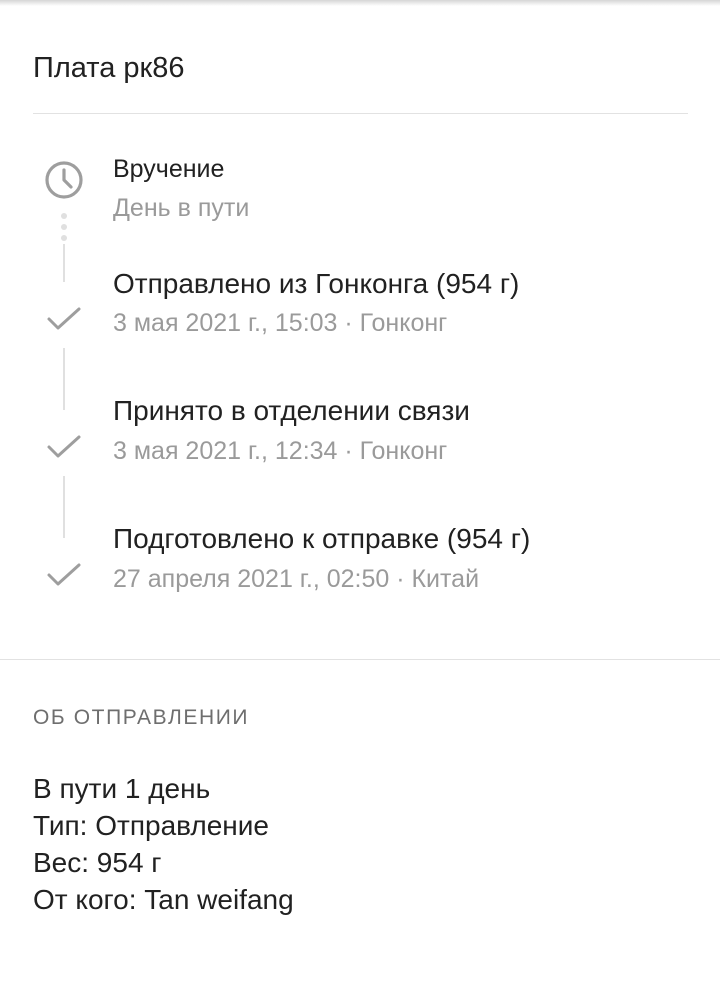 The height and width of the screenshot is (999, 720). What do you see at coordinates (360, 113) in the screenshot?
I see `title-divider` at bounding box center [360, 113].